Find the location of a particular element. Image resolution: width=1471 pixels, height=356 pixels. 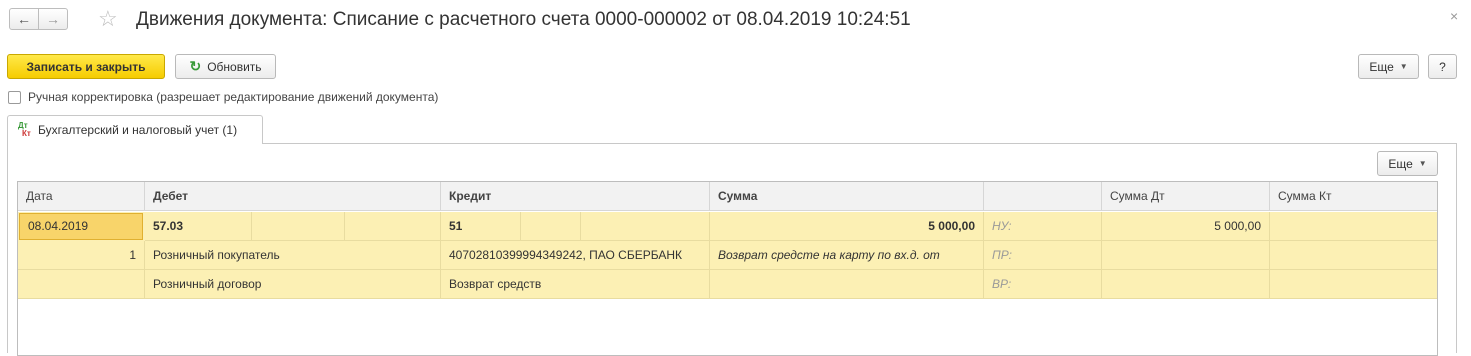

tab-label: Бухгалтерский и налоговый учет (1) is located at coordinates (138, 130).